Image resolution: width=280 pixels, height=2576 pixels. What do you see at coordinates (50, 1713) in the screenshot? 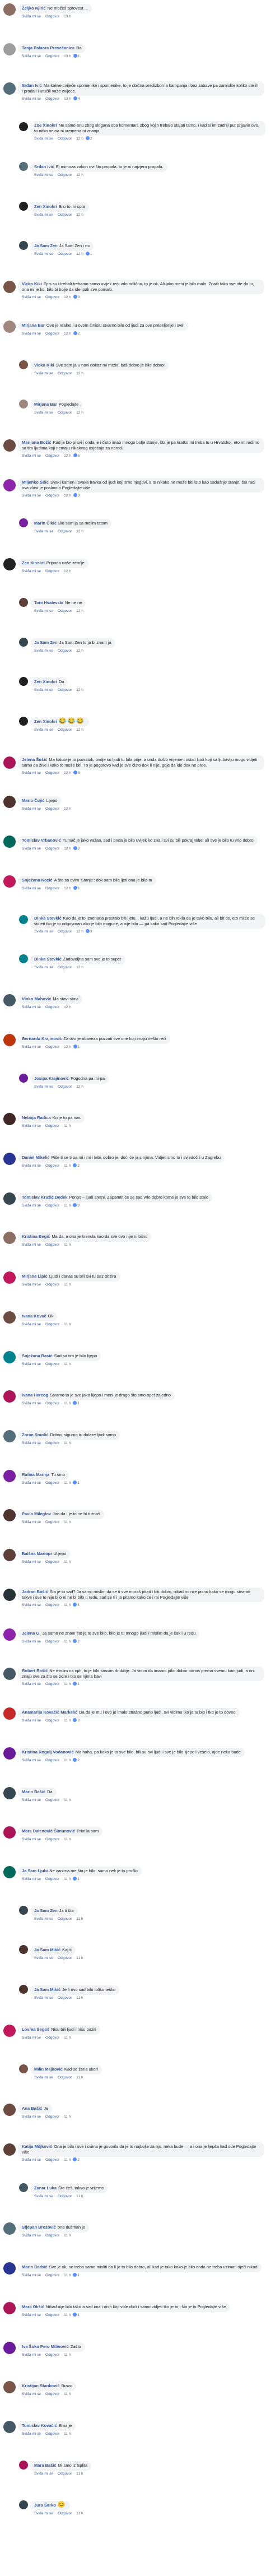
I see `comment-author: Anamarija Kovačić Markelić` at bounding box center [50, 1713].